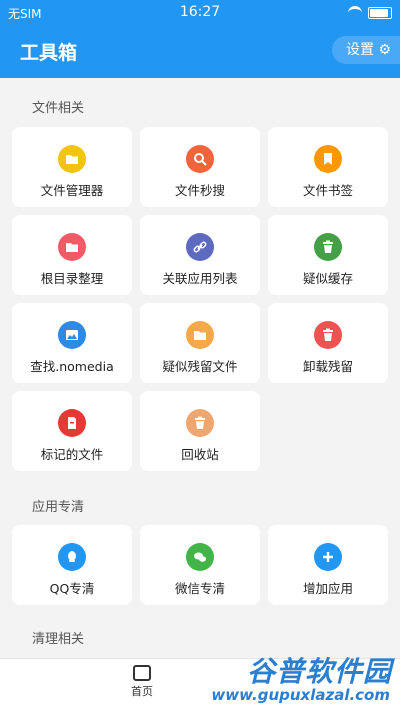  I want to click on tool-card: QQ专清, so click(72, 565).